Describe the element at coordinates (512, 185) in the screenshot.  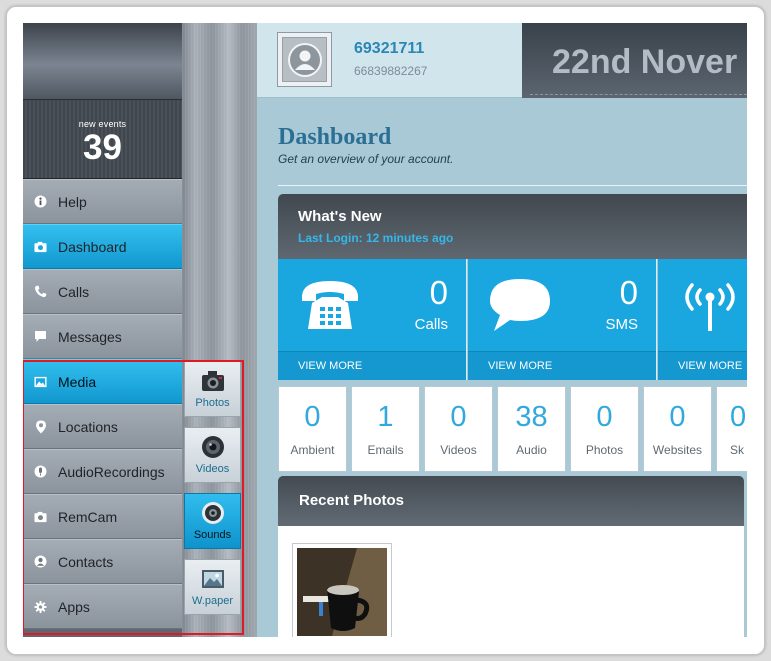
I see `divider` at that location.